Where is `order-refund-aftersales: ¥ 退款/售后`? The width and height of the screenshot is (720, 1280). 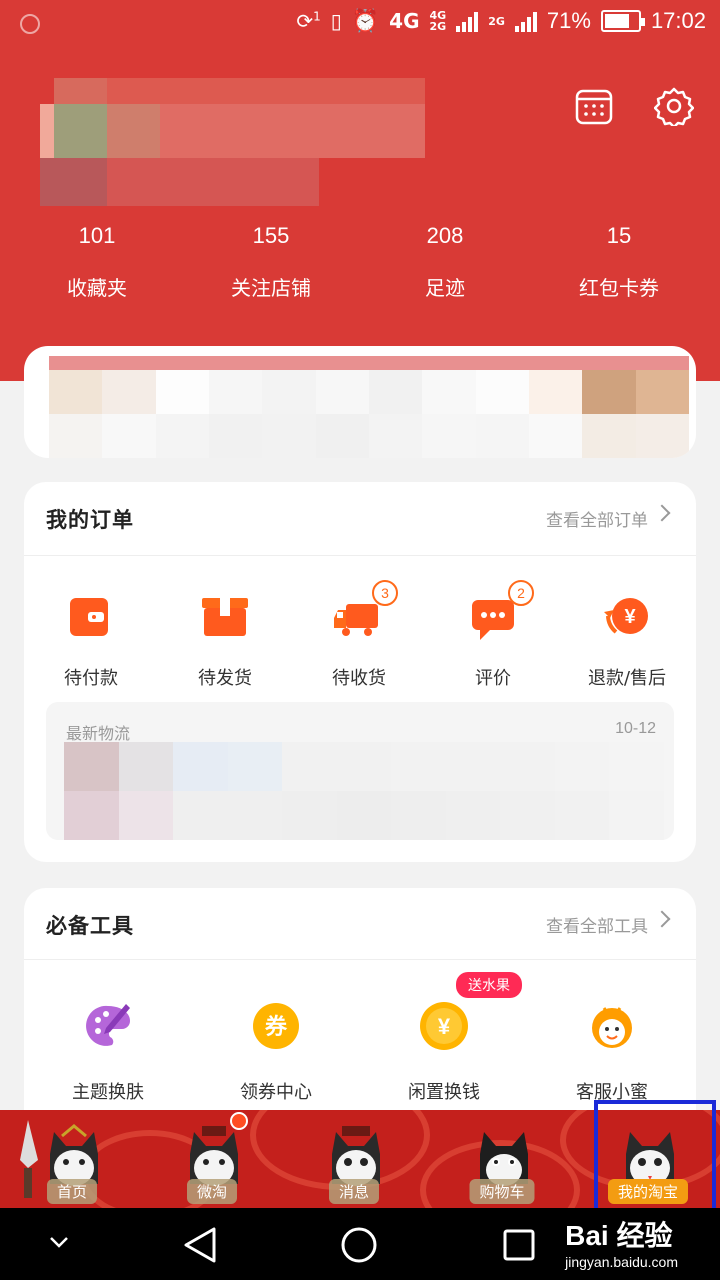
order-refund-aftersales: ¥ 退款/售后 is located at coordinates (627, 640).